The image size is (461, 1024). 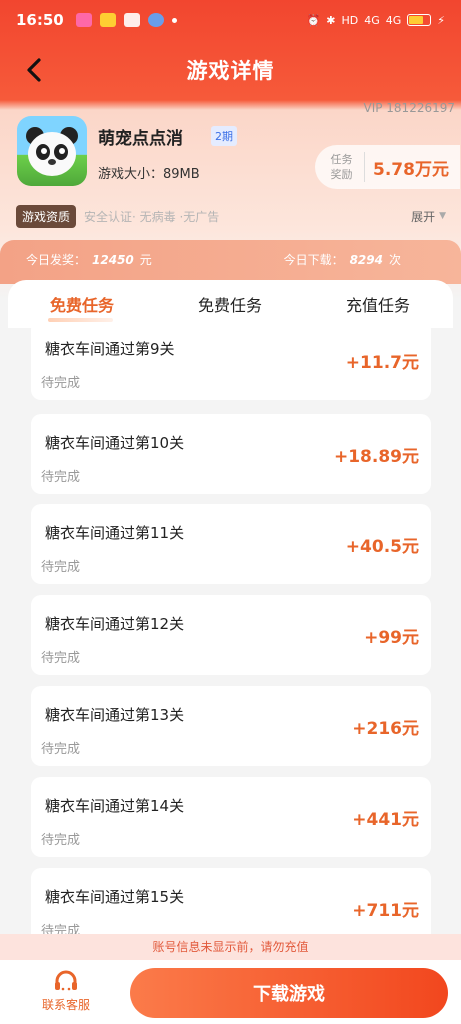 I want to click on today-award-value: 12450, so click(x=113, y=259).